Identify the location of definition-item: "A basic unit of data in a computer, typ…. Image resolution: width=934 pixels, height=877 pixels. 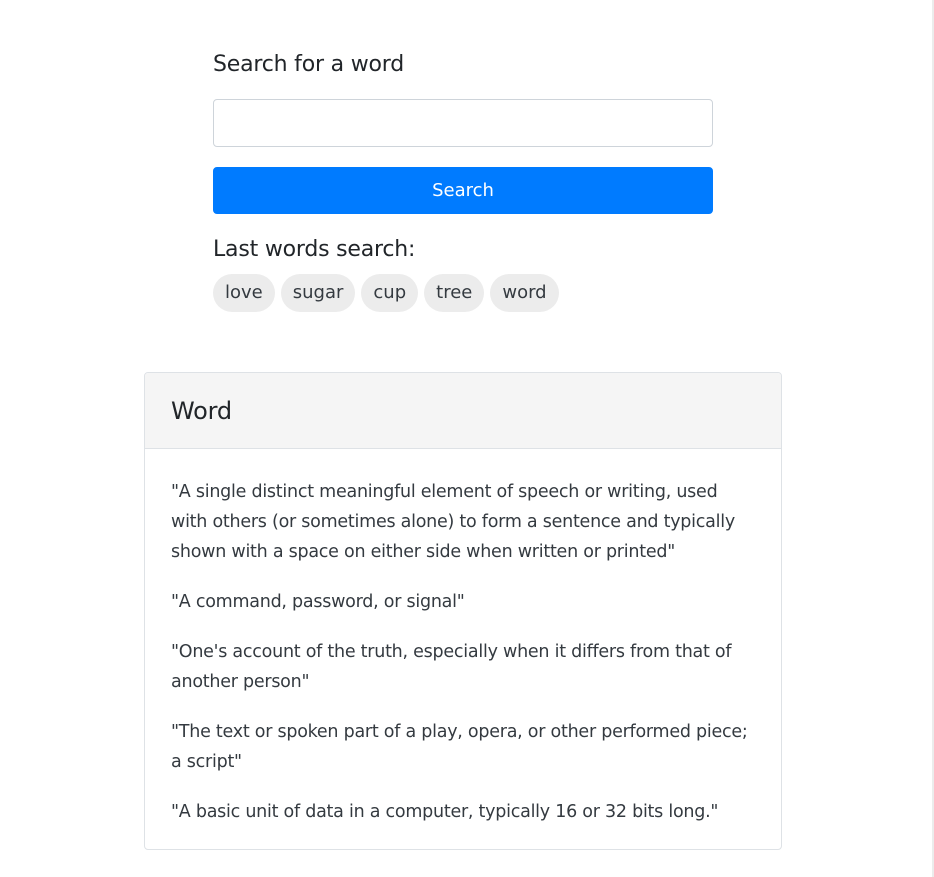
(445, 812).